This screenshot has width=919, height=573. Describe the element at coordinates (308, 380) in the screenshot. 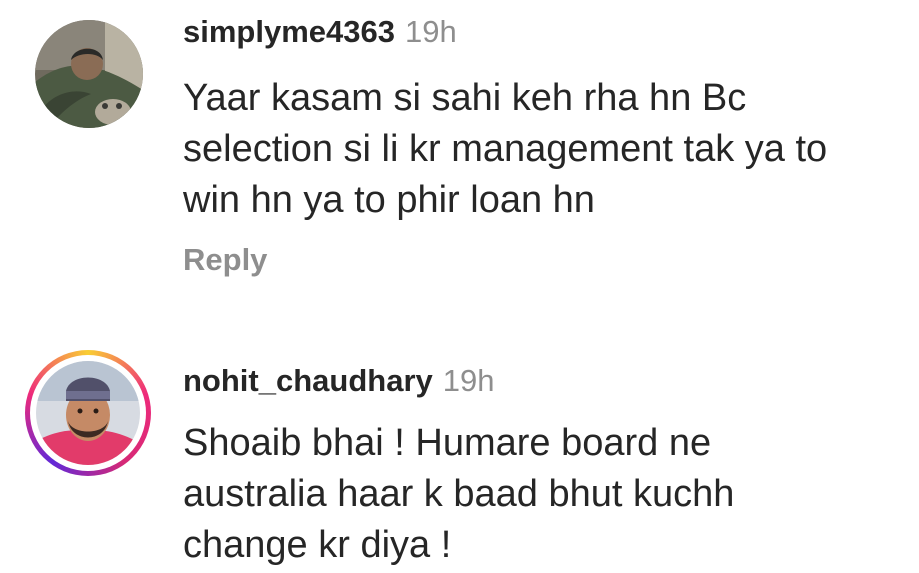

I see `username: nohit_chaudhary` at that location.